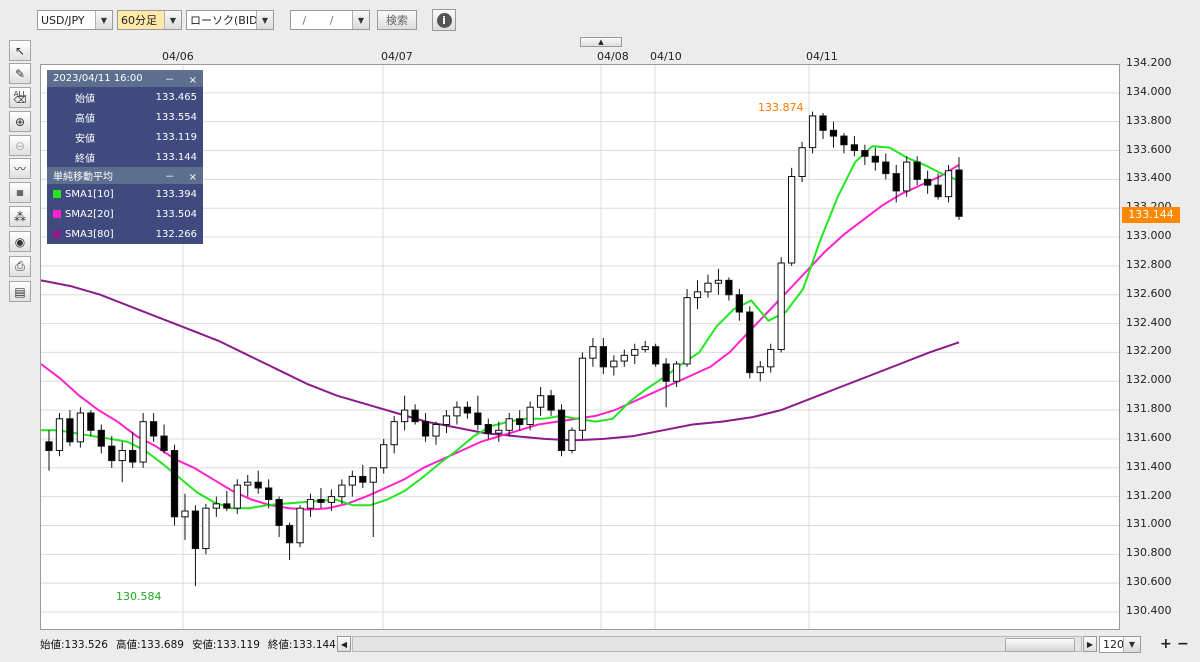 This screenshot has width=1200, height=662. I want to click on indicator-icon: 〰, so click(19, 169).